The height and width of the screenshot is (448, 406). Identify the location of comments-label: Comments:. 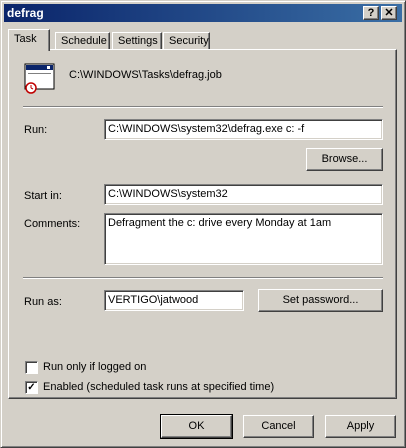
(52, 224).